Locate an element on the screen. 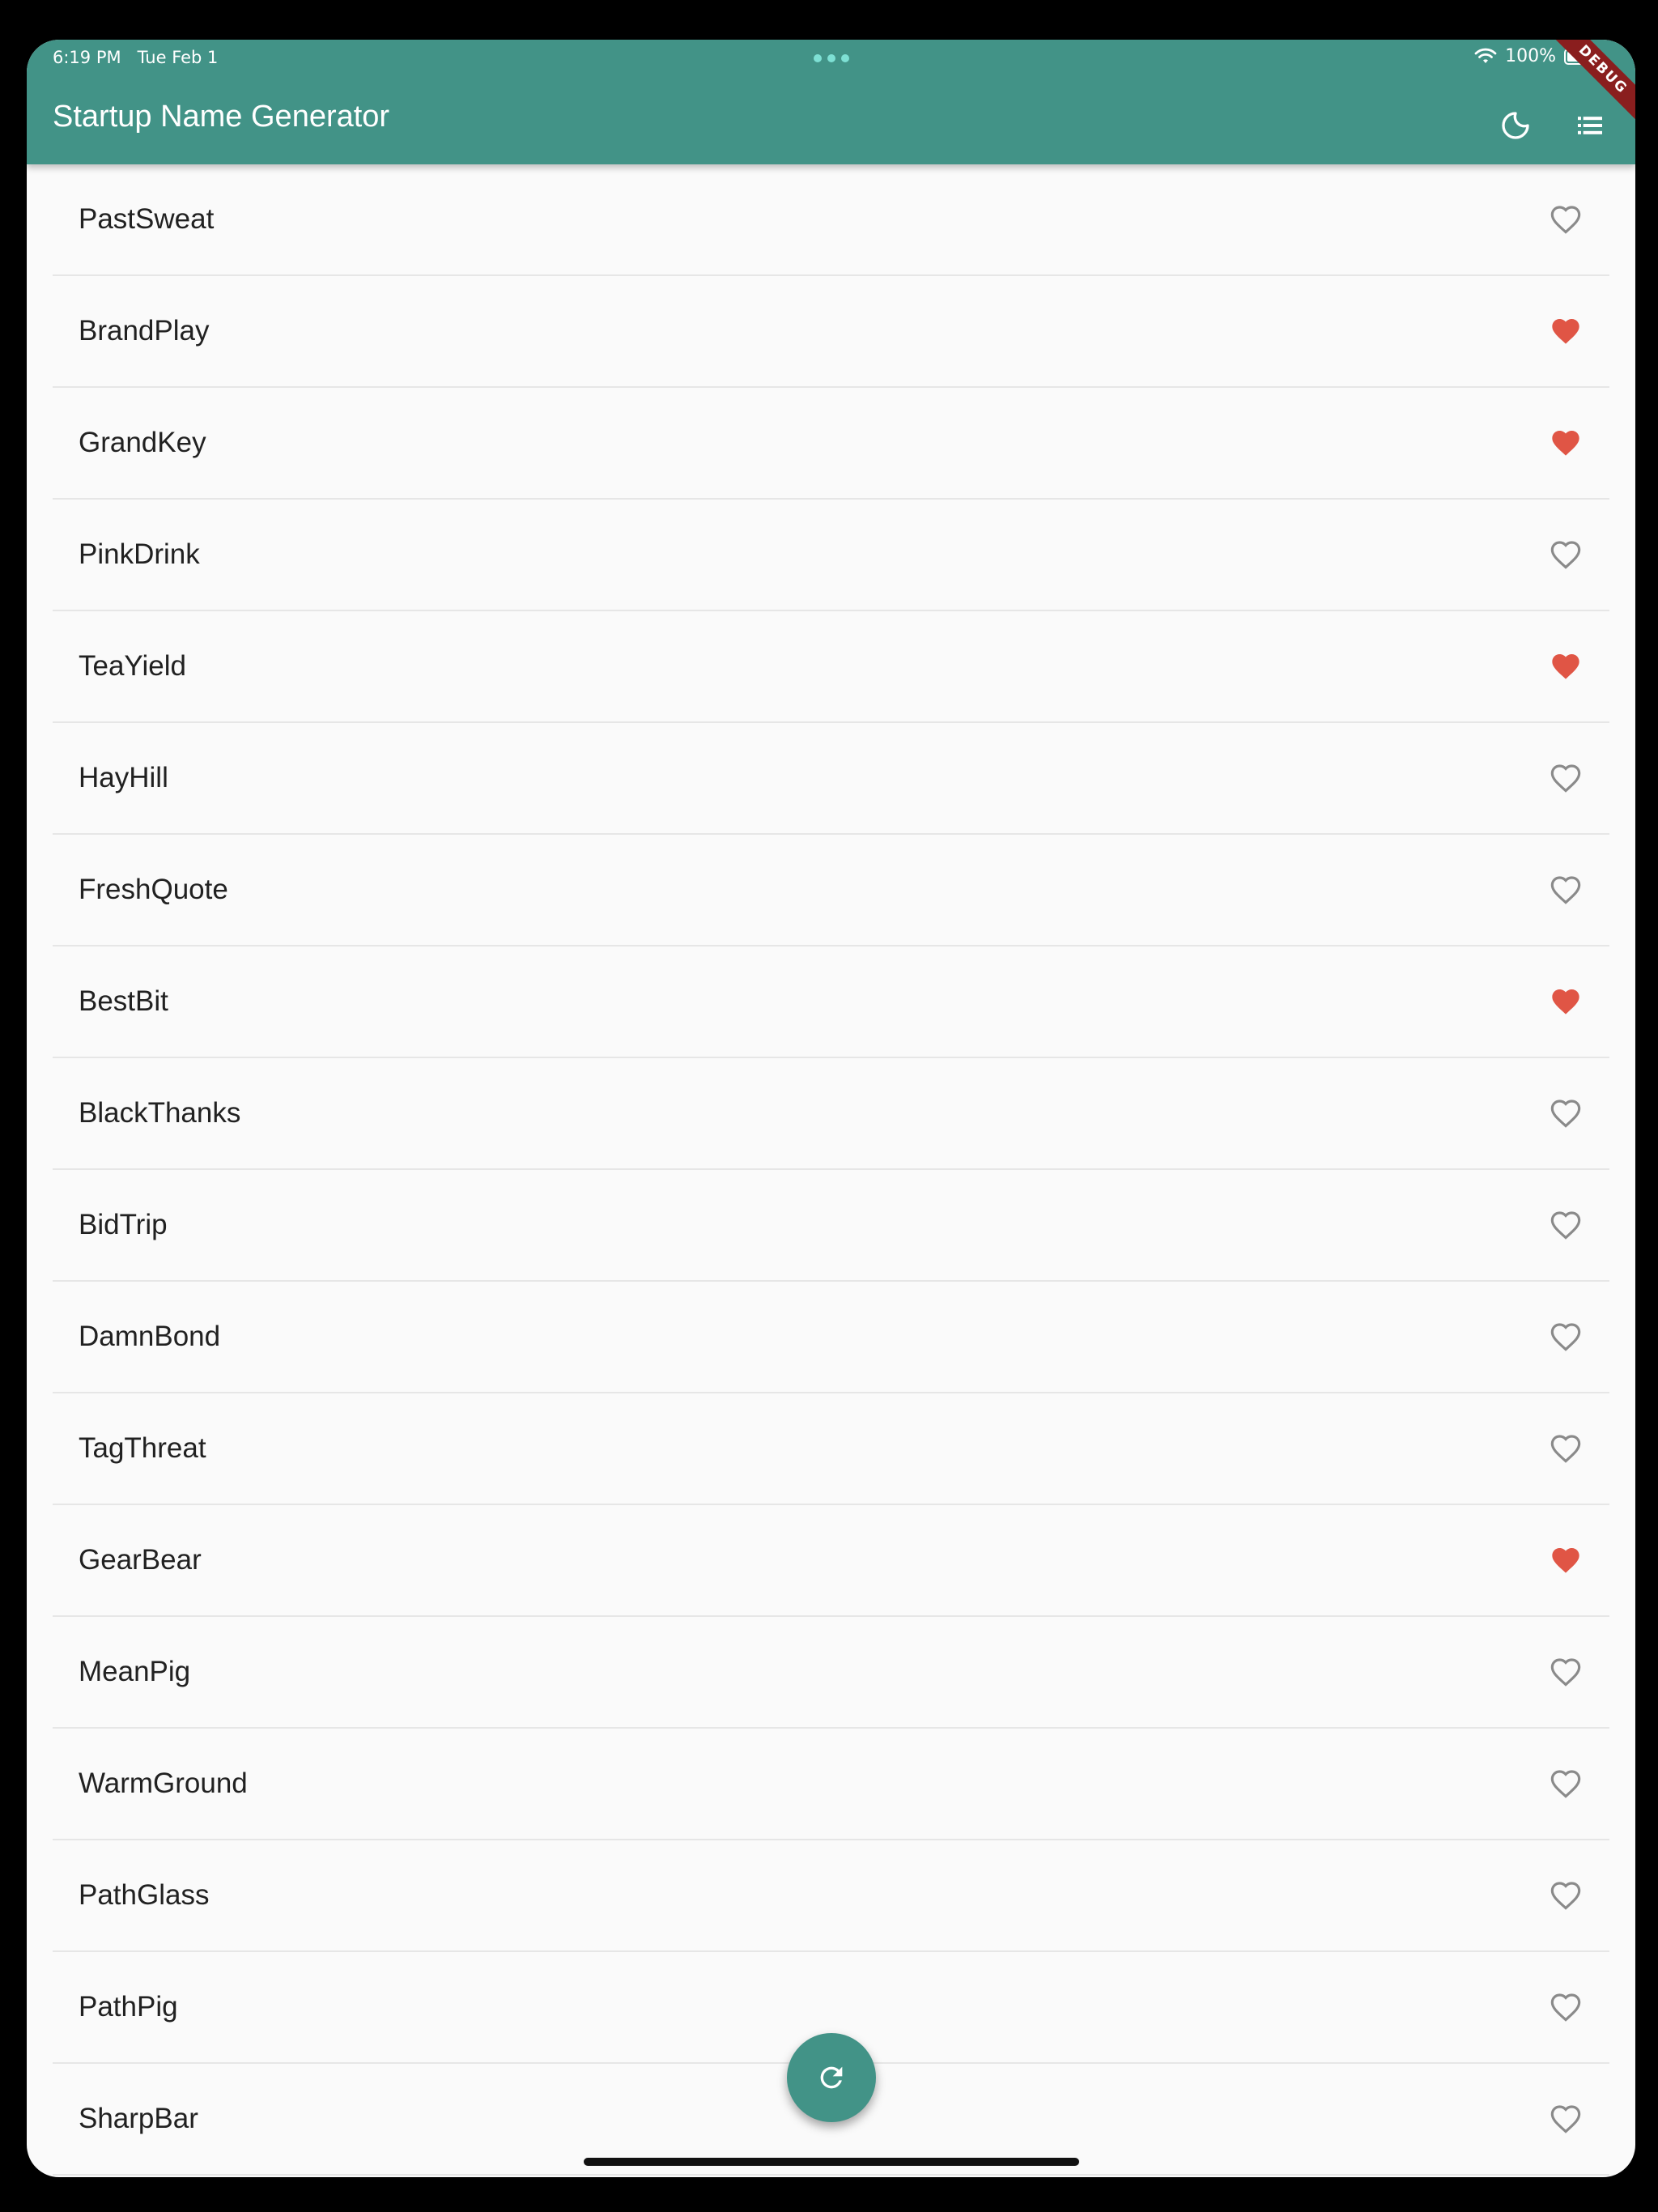  list-item: HayHill is located at coordinates (831, 779).